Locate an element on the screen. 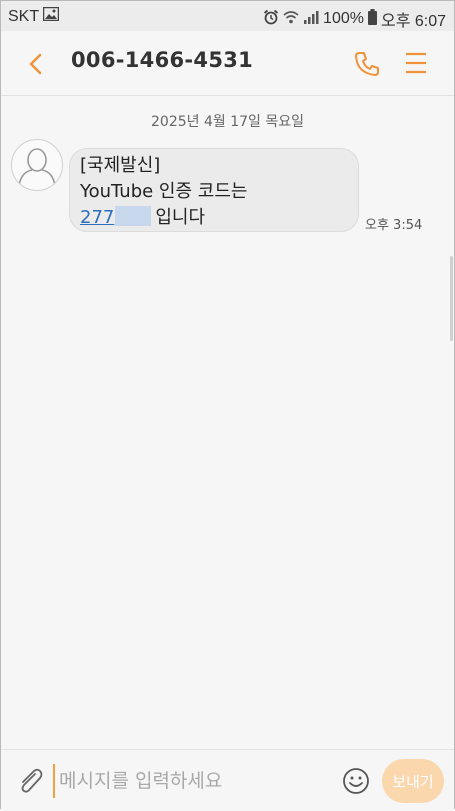 This screenshot has width=455, height=811. message-input is located at coordinates (192, 781).